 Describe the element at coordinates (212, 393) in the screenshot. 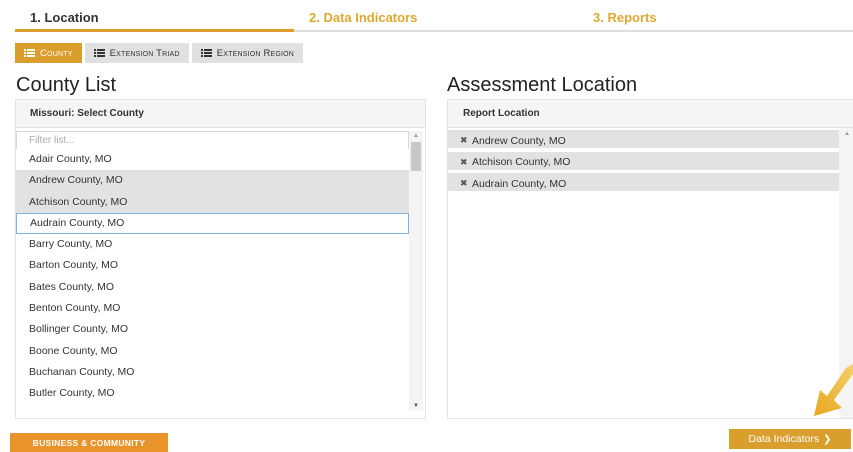

I see `county-list-item: Butler County, MO` at that location.